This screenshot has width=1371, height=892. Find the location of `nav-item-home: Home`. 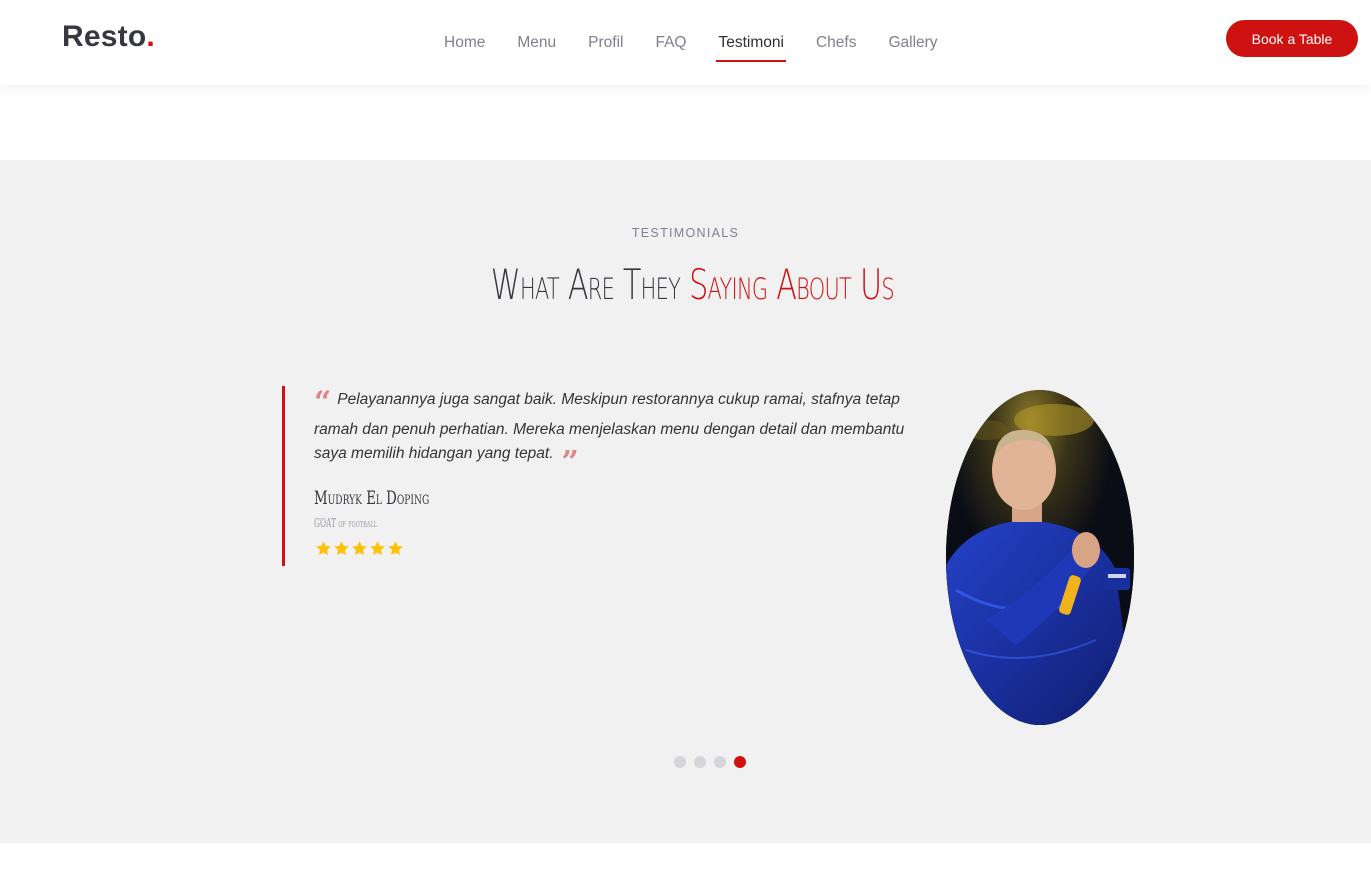

nav-item-home: Home is located at coordinates (464, 43).